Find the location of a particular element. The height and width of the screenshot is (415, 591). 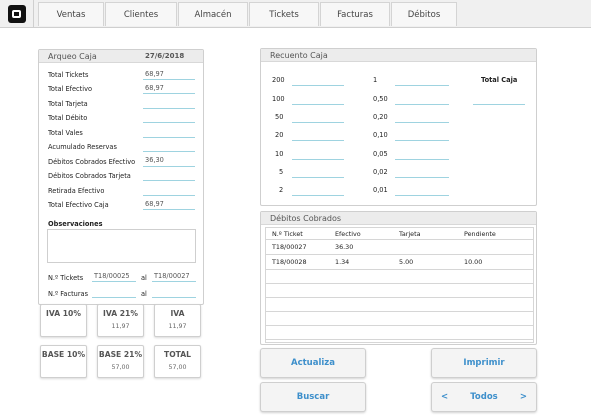

tickets-to-input: T18/00027 is located at coordinates (172, 276).